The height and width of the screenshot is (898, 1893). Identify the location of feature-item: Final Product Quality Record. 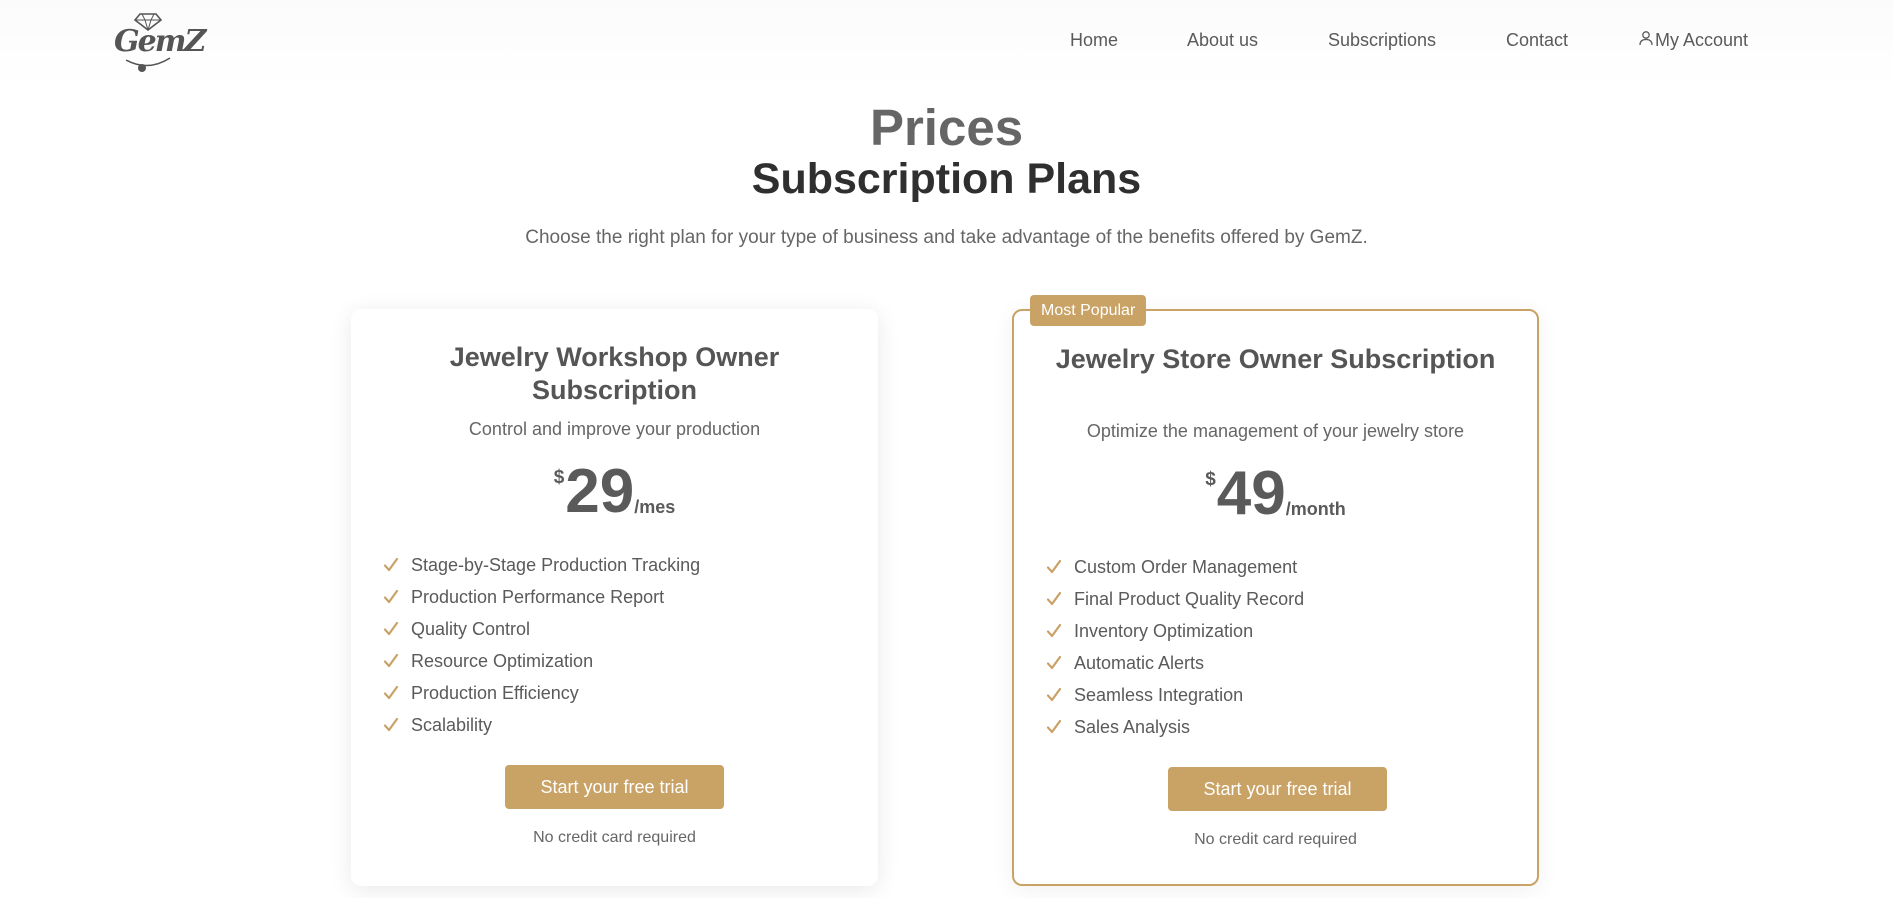
(1175, 599).